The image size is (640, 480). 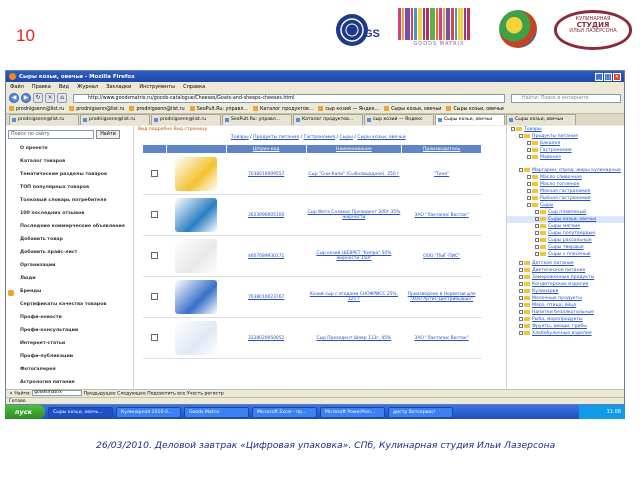 I want to click on browser-tab: сыр козий — Яндекс, so click(x=399, y=119).